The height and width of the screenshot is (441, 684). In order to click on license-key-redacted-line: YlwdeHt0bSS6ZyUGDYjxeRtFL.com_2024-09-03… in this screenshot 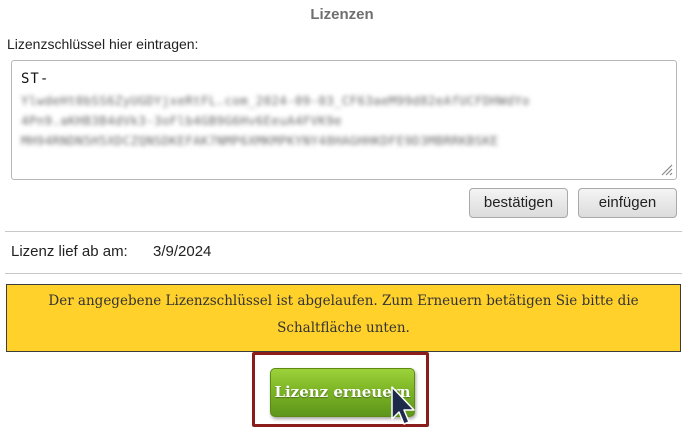, I will do `click(275, 100)`.